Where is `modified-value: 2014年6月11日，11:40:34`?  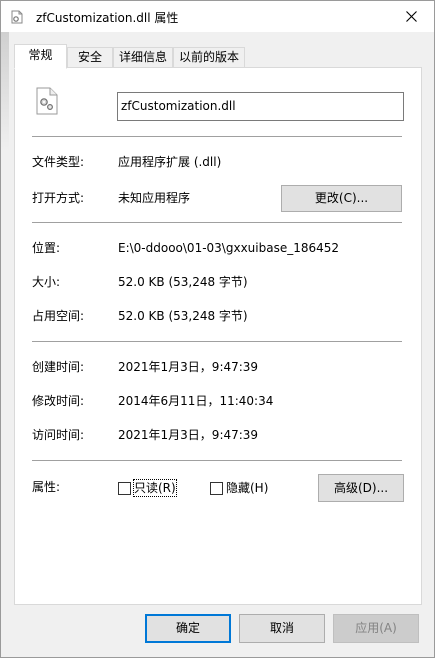 modified-value: 2014年6月11日，11:40:34 is located at coordinates (196, 401).